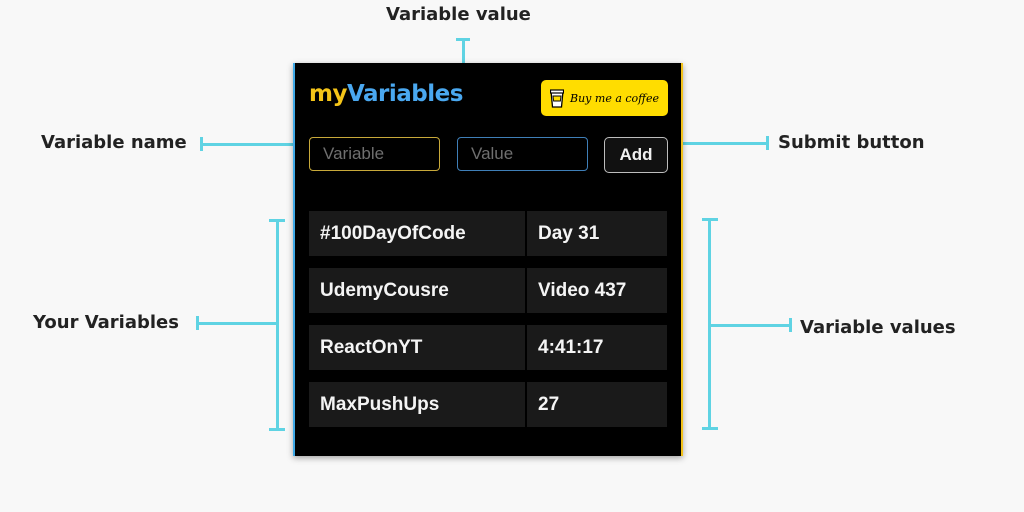 The image size is (1024, 512). What do you see at coordinates (374, 154) in the screenshot?
I see `variable-name-input` at bounding box center [374, 154].